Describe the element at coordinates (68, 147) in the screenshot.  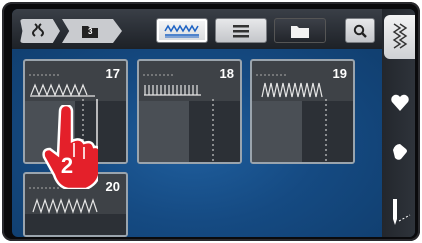
I see `tap-pointer: 2` at that location.